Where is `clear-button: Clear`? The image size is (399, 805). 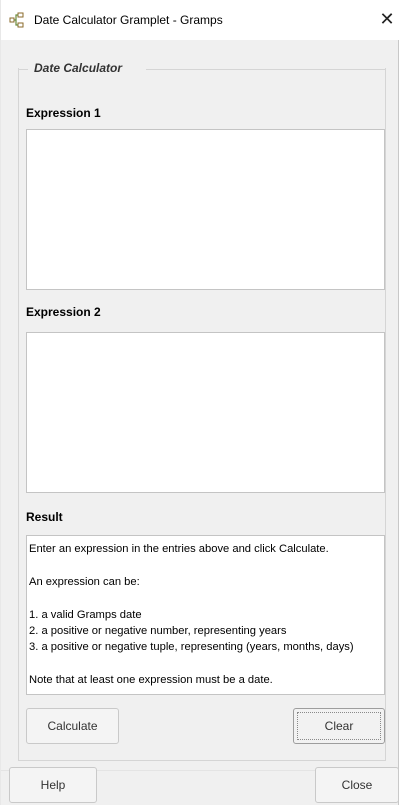
clear-button: Clear is located at coordinates (339, 726).